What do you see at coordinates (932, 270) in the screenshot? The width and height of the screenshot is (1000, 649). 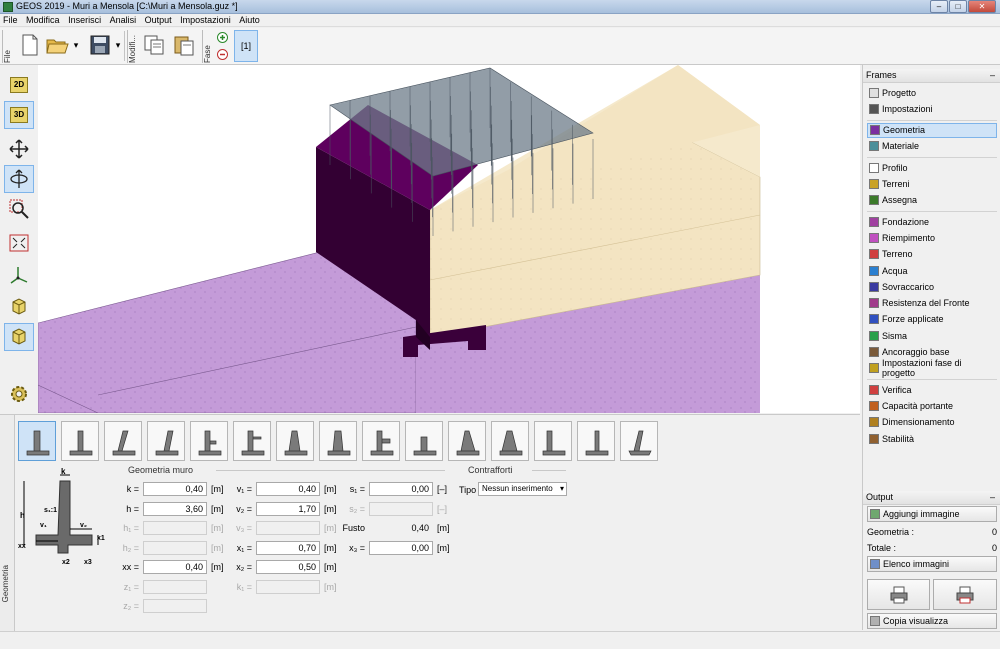 I see `frame-item-acqua: Acqua` at bounding box center [932, 270].